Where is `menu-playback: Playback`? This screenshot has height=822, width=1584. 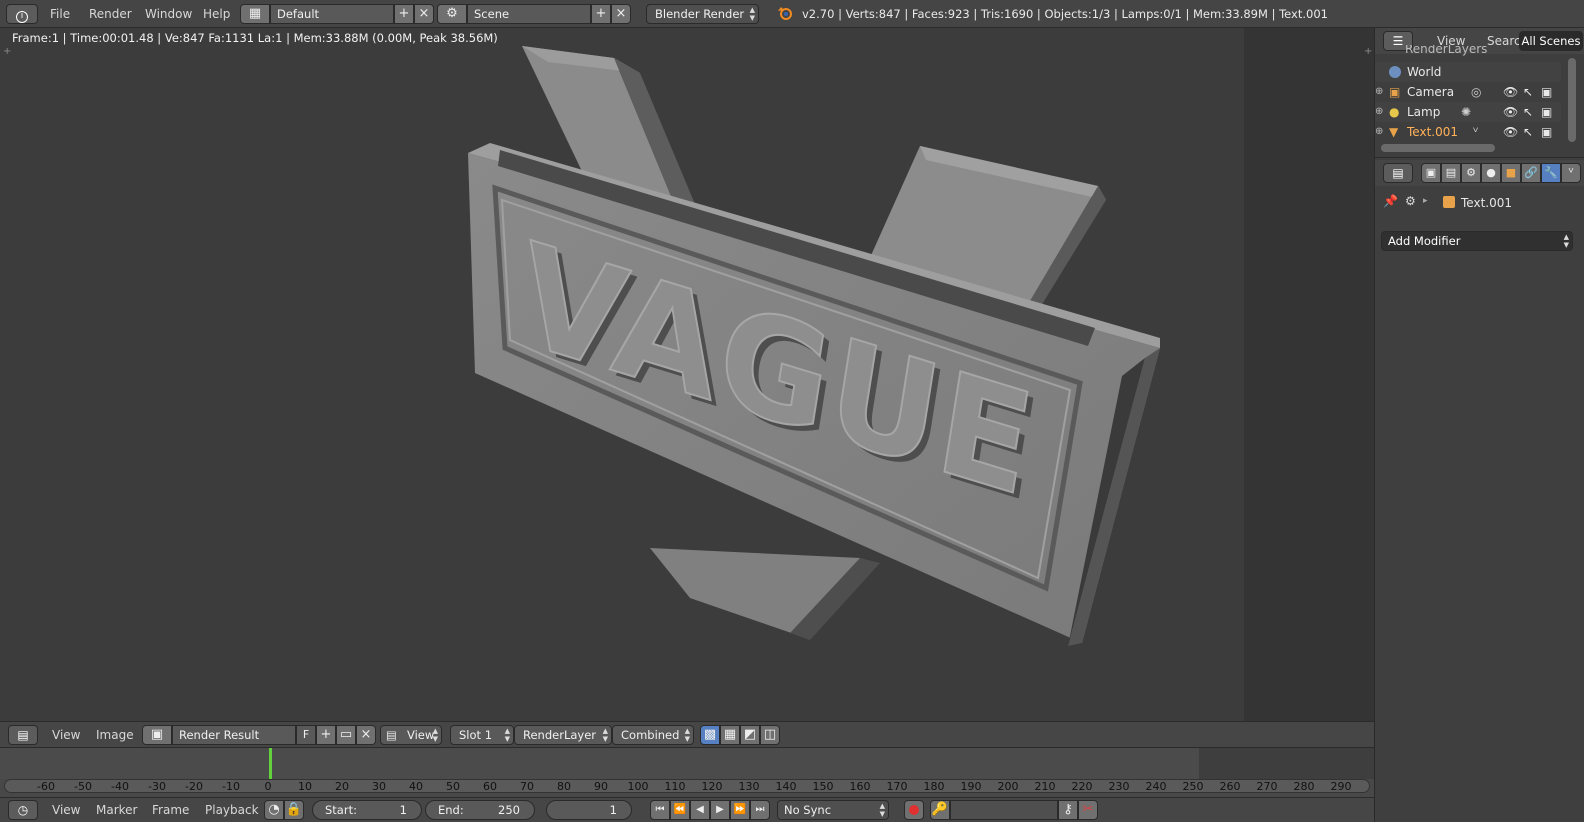
menu-playback: Playback is located at coordinates (232, 810).